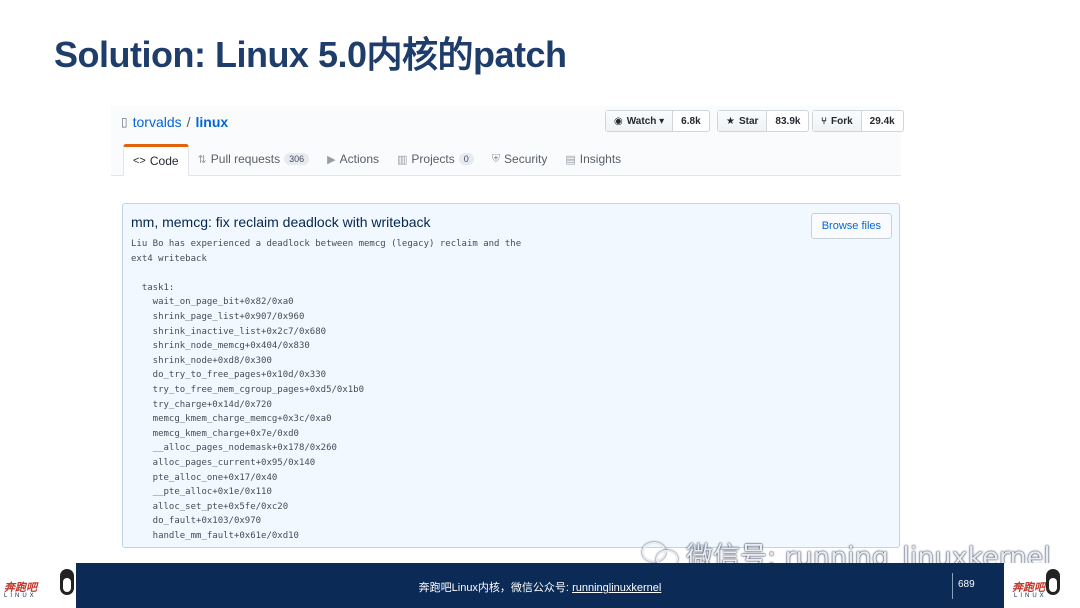 This screenshot has height=608, width=1080. What do you see at coordinates (466, 159) in the screenshot?
I see `tab-count: 0` at bounding box center [466, 159].